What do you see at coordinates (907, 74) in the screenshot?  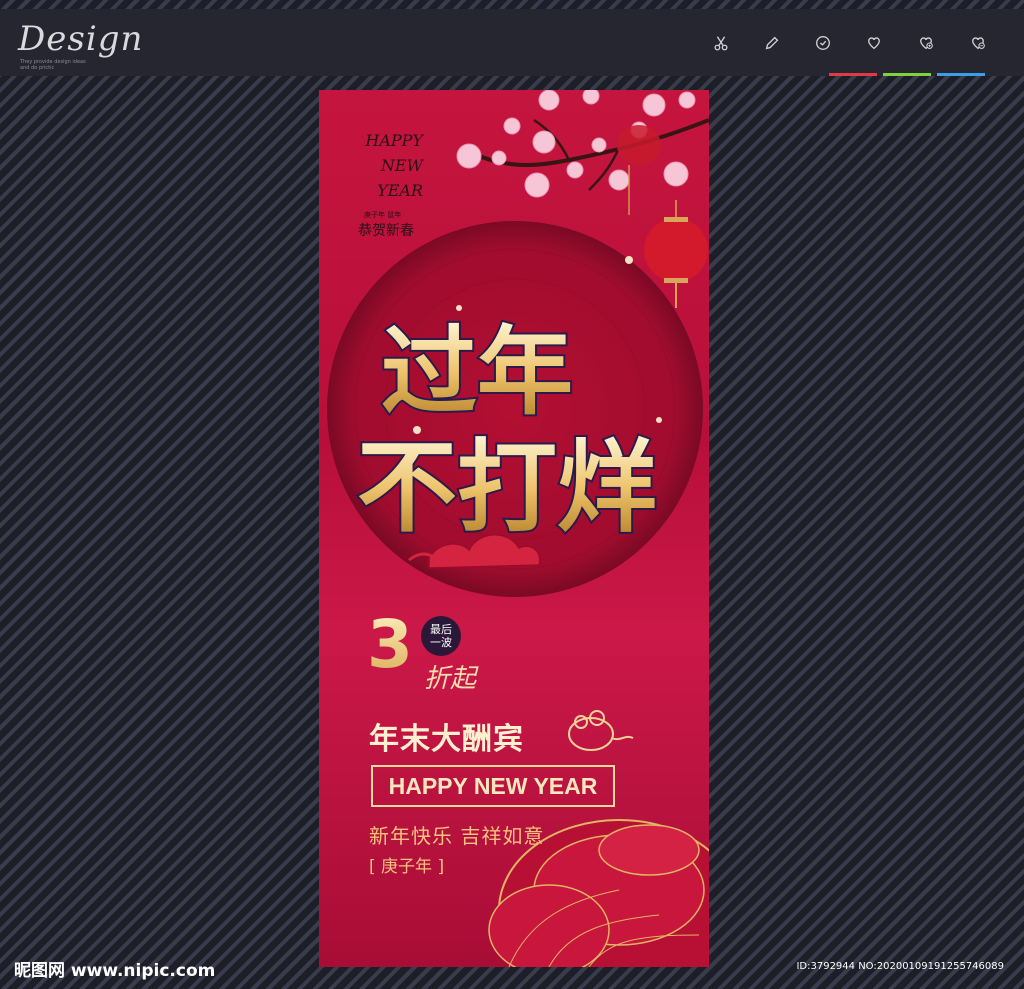 I see `underline-green` at bounding box center [907, 74].